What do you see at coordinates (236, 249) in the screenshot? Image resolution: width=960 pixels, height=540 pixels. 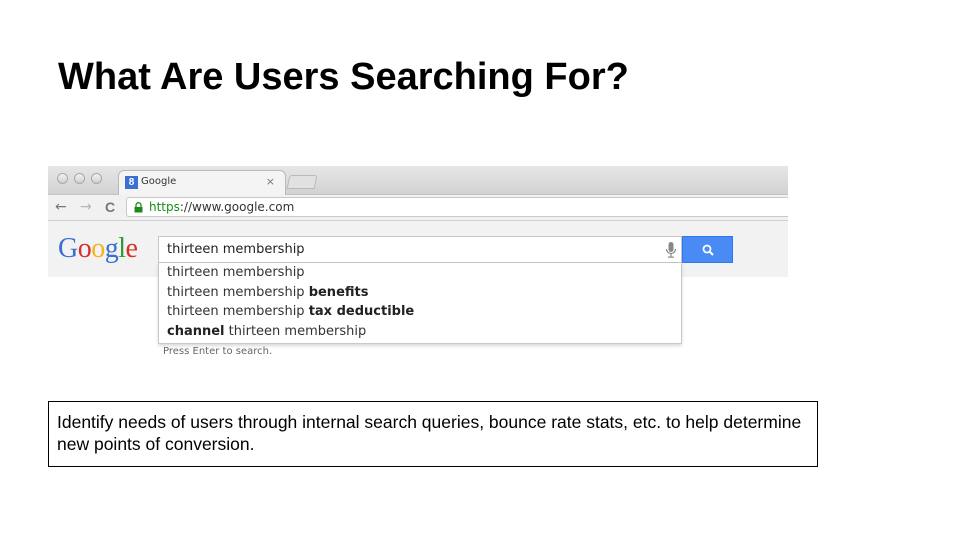 I see `search-query-text: thirteen membership` at bounding box center [236, 249].